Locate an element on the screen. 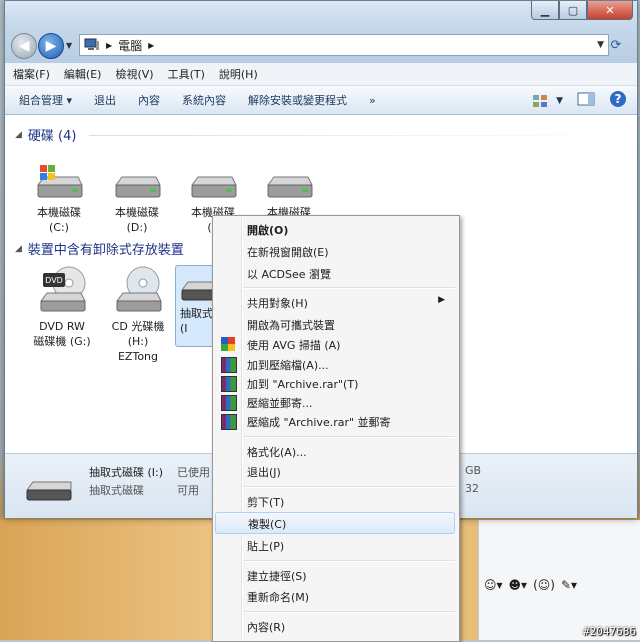 This screenshot has height=642, width=640. cd-drive-icon is located at coordinates (139, 289).